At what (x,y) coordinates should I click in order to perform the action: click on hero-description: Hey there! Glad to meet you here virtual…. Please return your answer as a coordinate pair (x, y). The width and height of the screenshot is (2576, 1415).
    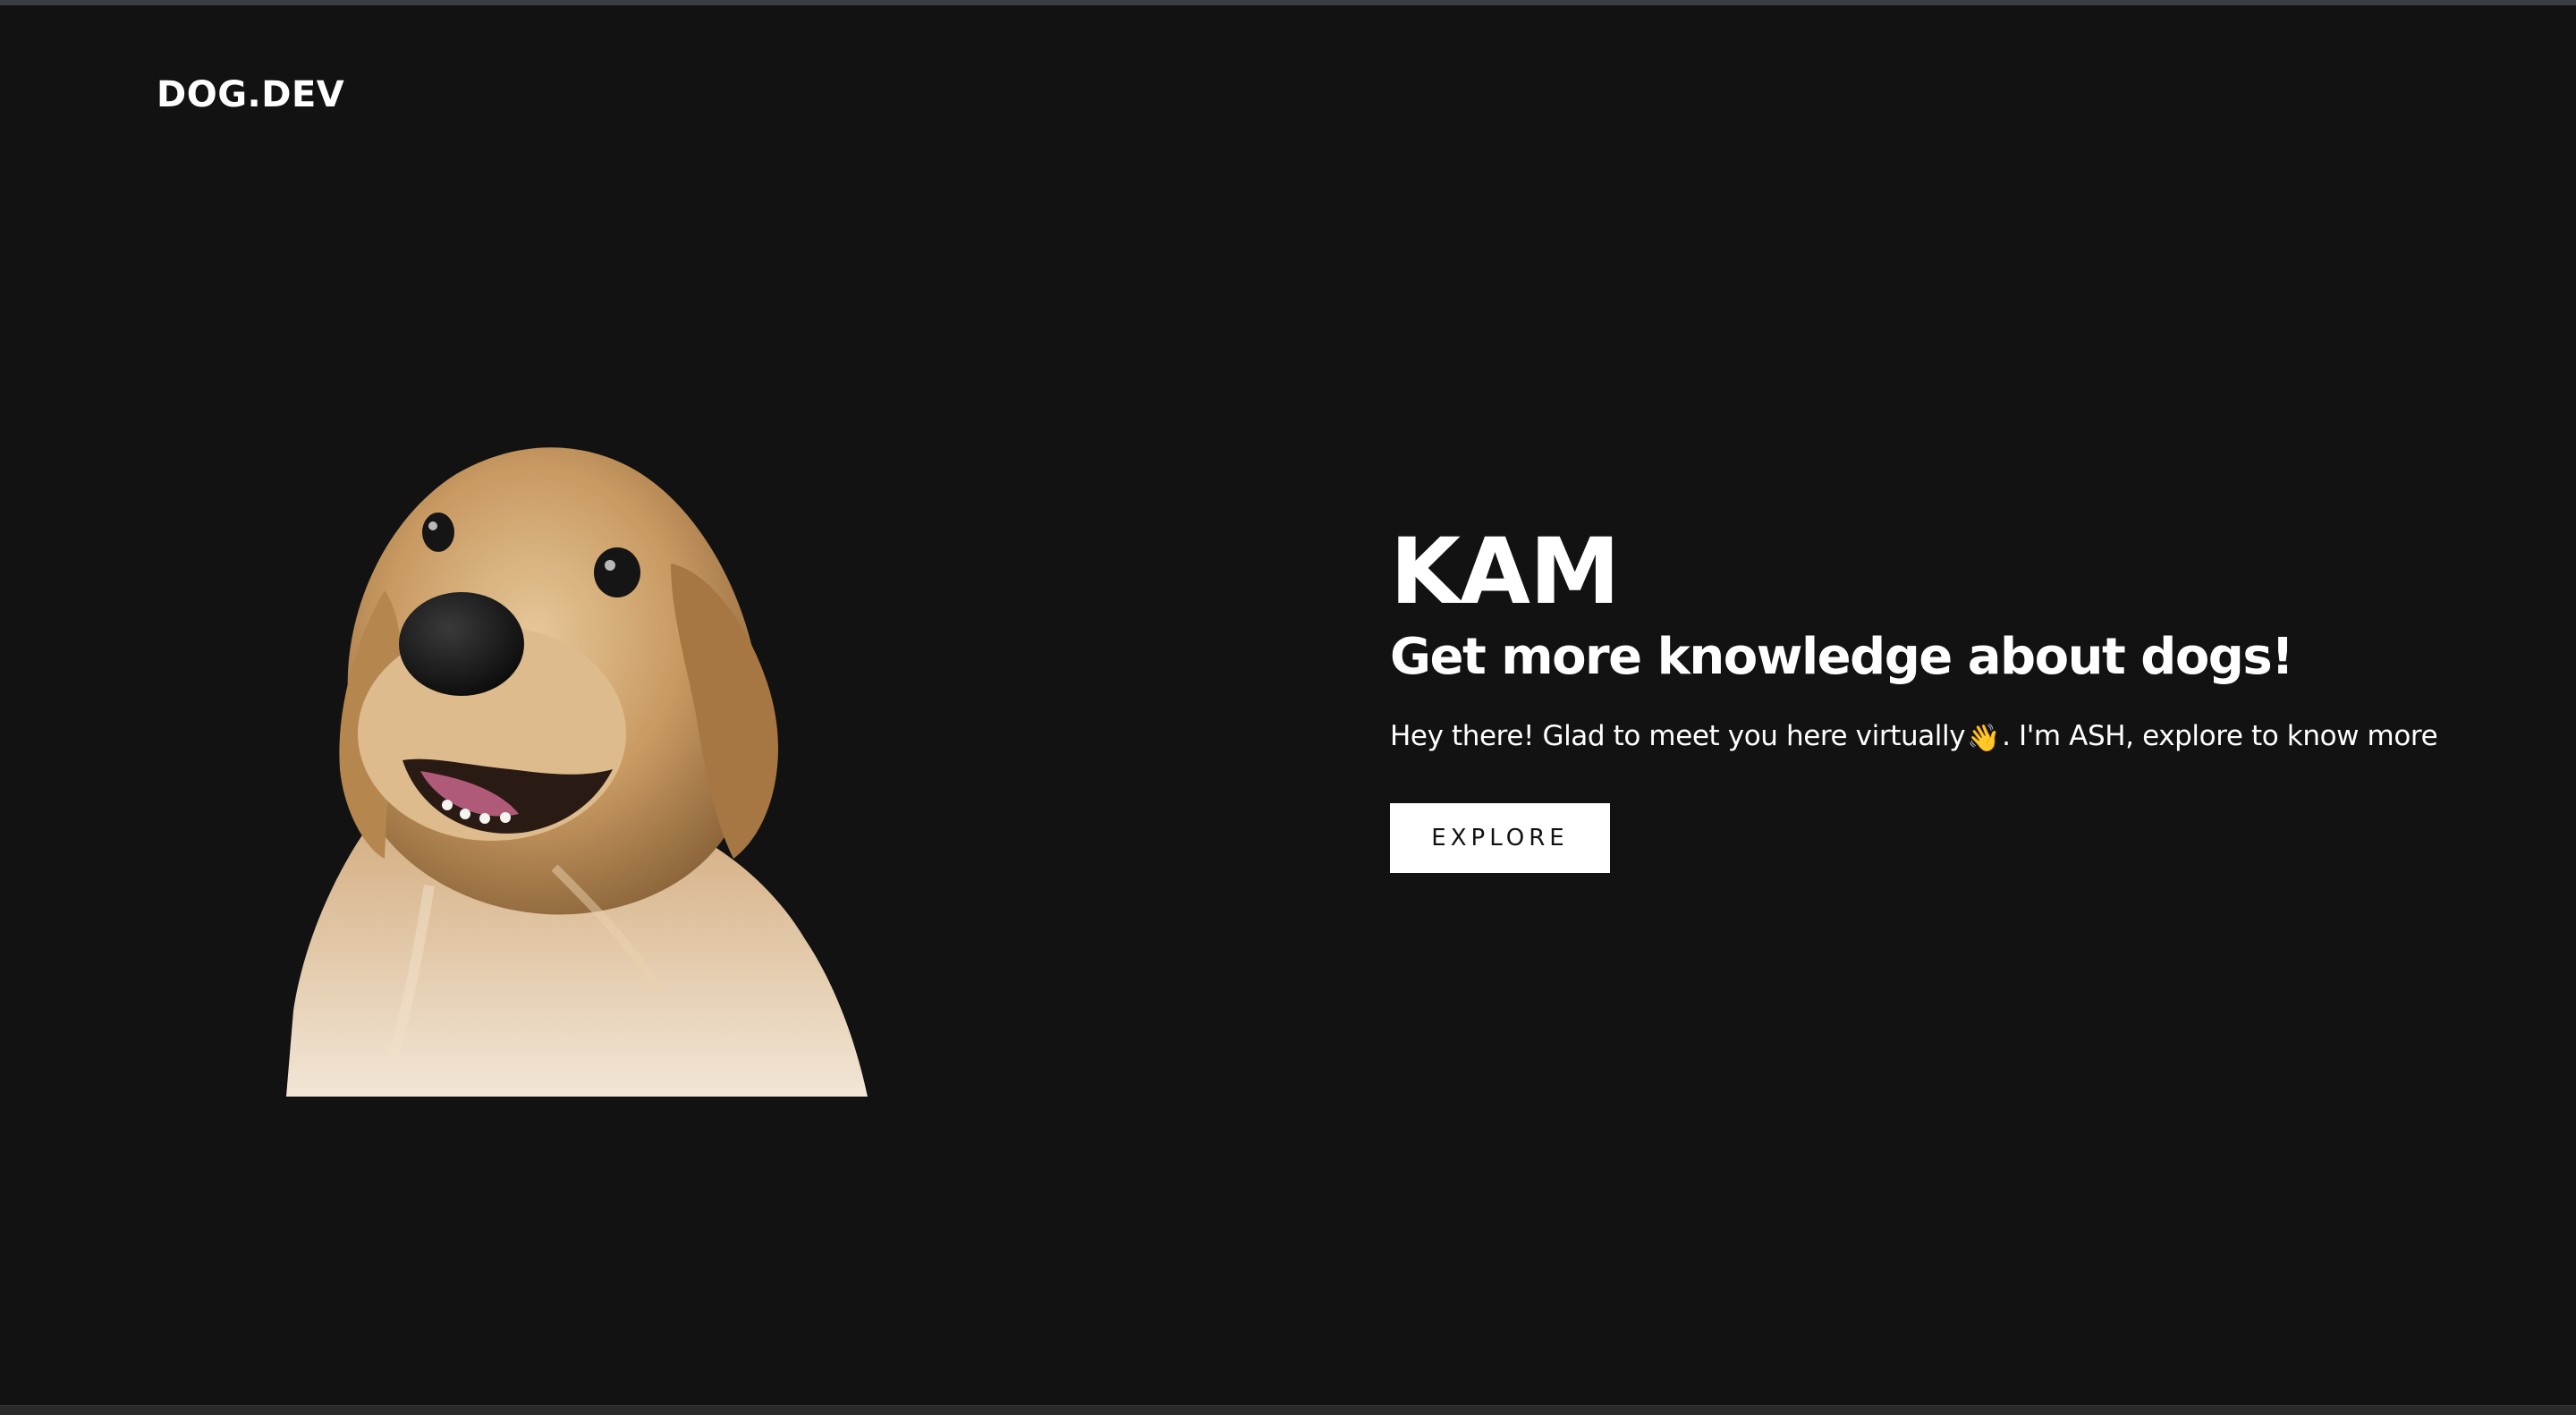
    Looking at the image, I should click on (1949, 737).